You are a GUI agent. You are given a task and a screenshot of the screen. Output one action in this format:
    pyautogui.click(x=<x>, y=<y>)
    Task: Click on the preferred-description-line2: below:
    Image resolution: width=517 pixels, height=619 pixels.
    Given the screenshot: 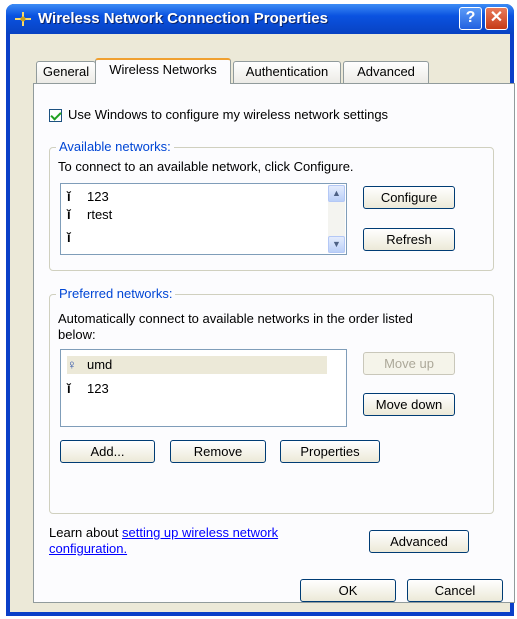 What is the action you would take?
    pyautogui.click(x=77, y=334)
    